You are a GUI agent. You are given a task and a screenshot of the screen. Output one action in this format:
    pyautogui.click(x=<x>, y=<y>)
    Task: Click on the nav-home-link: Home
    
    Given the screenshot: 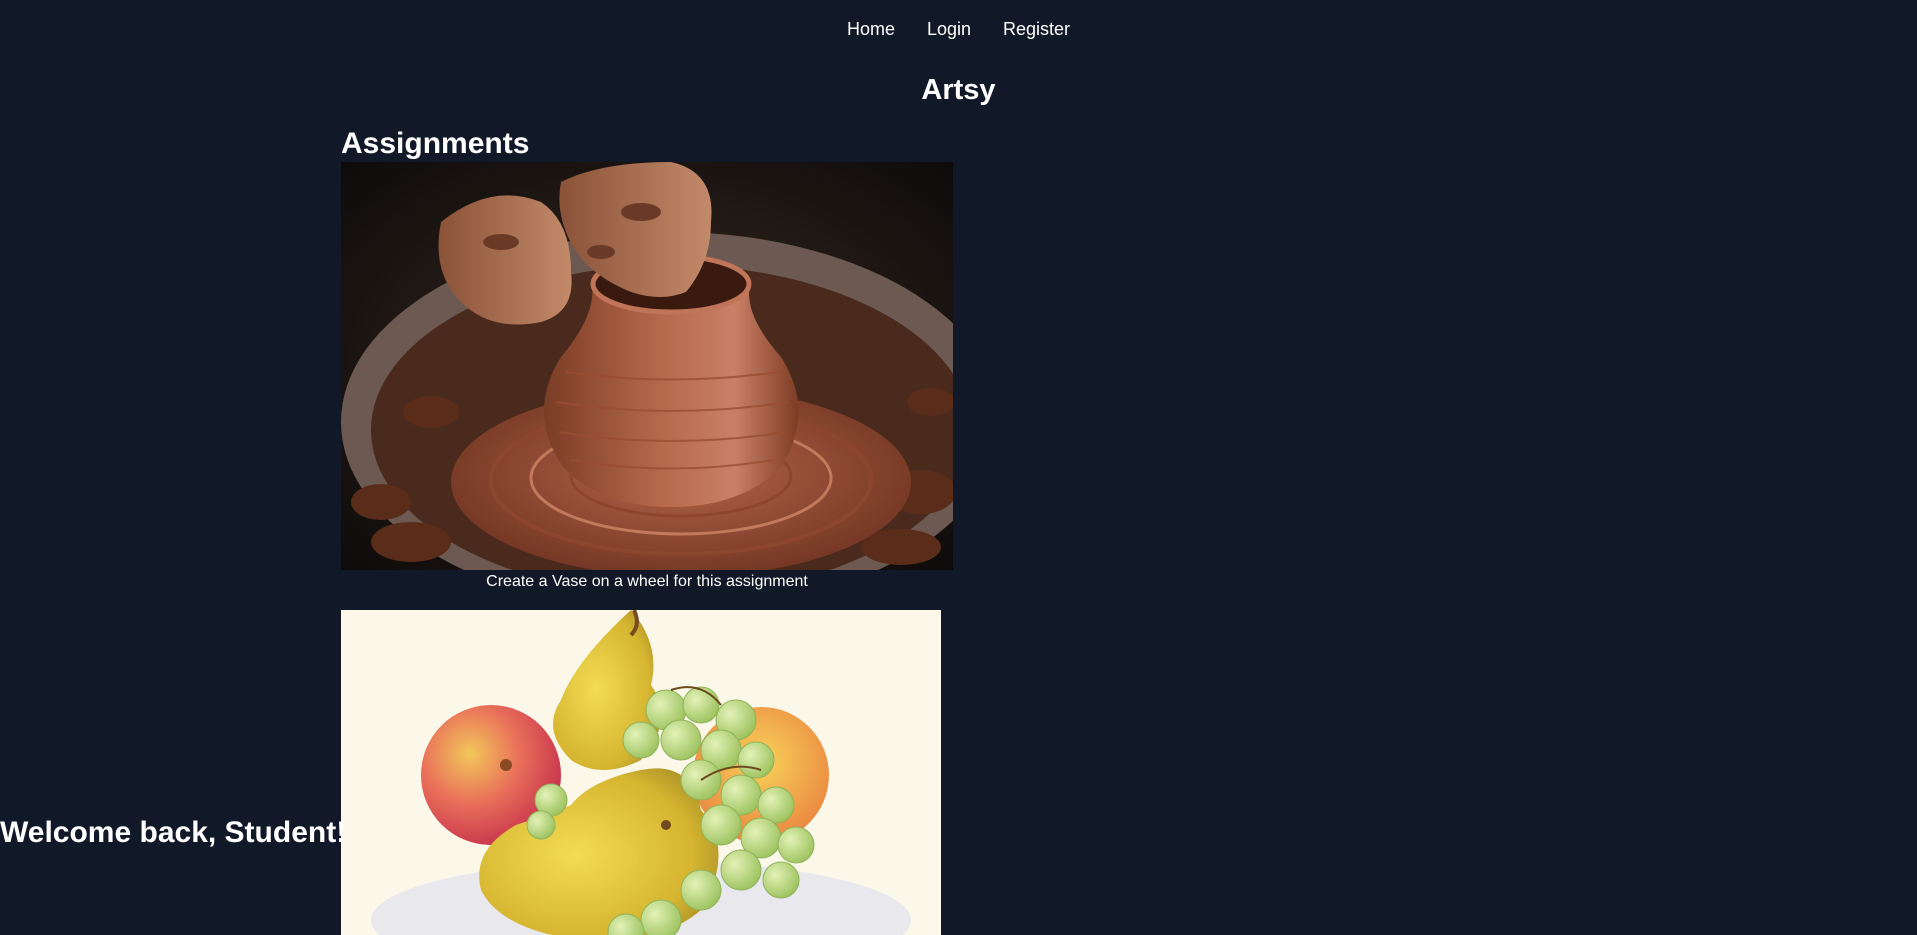 What is the action you would take?
    pyautogui.click(x=871, y=29)
    